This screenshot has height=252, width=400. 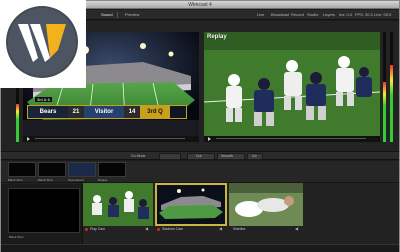 What do you see at coordinates (383, 14) in the screenshot?
I see `toolbar-item-live-time: Live: 00:0` at bounding box center [383, 14].